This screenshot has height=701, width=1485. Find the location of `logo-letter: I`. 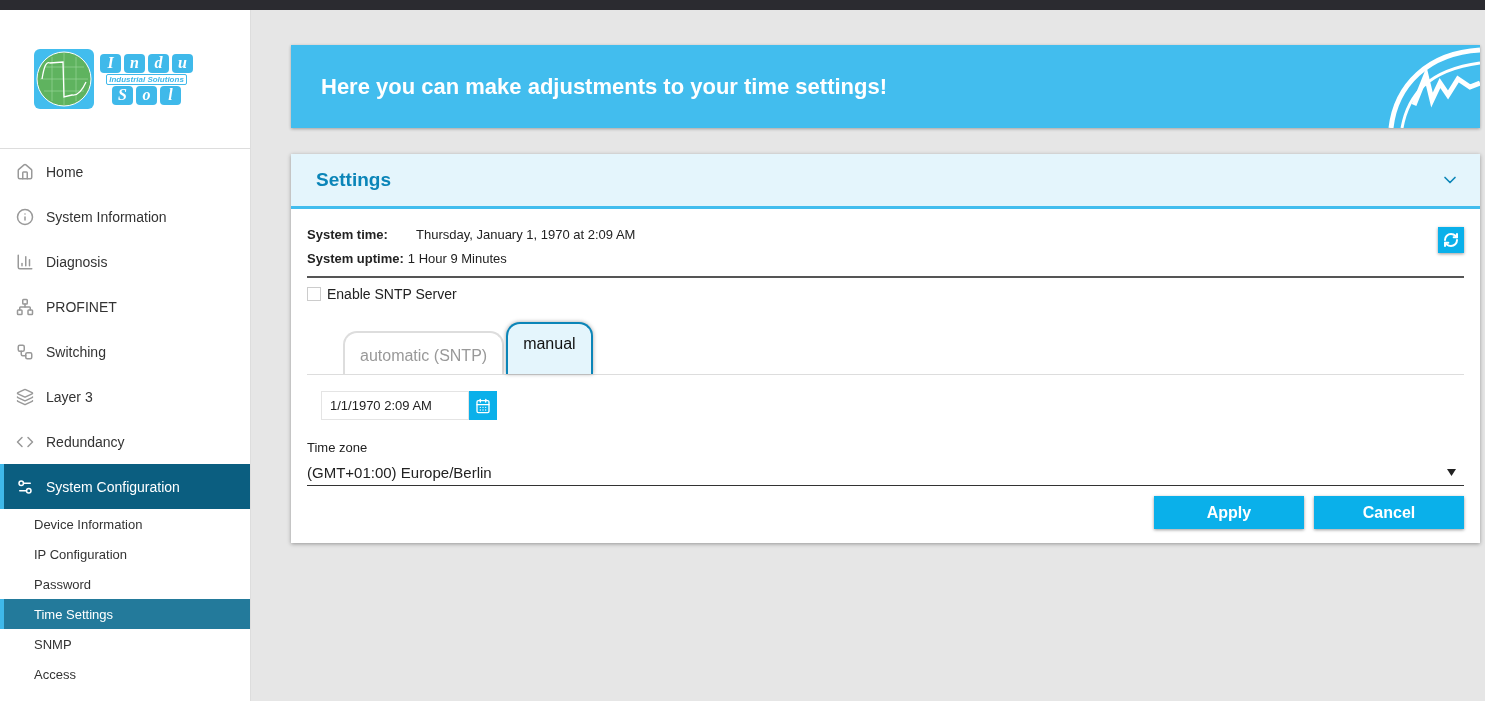

logo-letter: I is located at coordinates (110, 63).